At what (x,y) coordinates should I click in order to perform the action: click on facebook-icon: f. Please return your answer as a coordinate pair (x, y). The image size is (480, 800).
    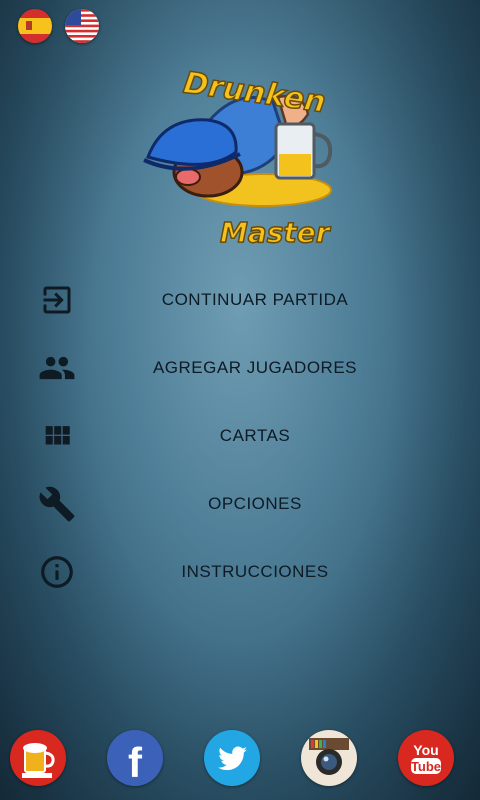
    Looking at the image, I should click on (135, 758).